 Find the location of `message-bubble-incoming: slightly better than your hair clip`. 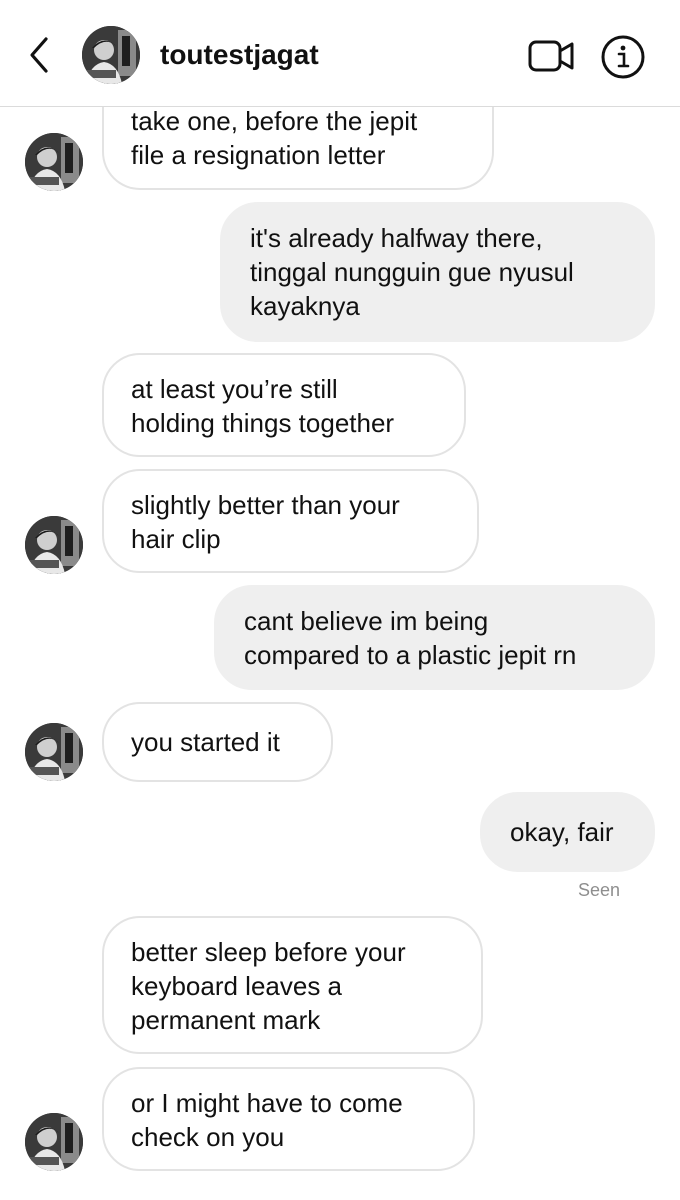

message-bubble-incoming: slightly better than your hair clip is located at coordinates (290, 521).